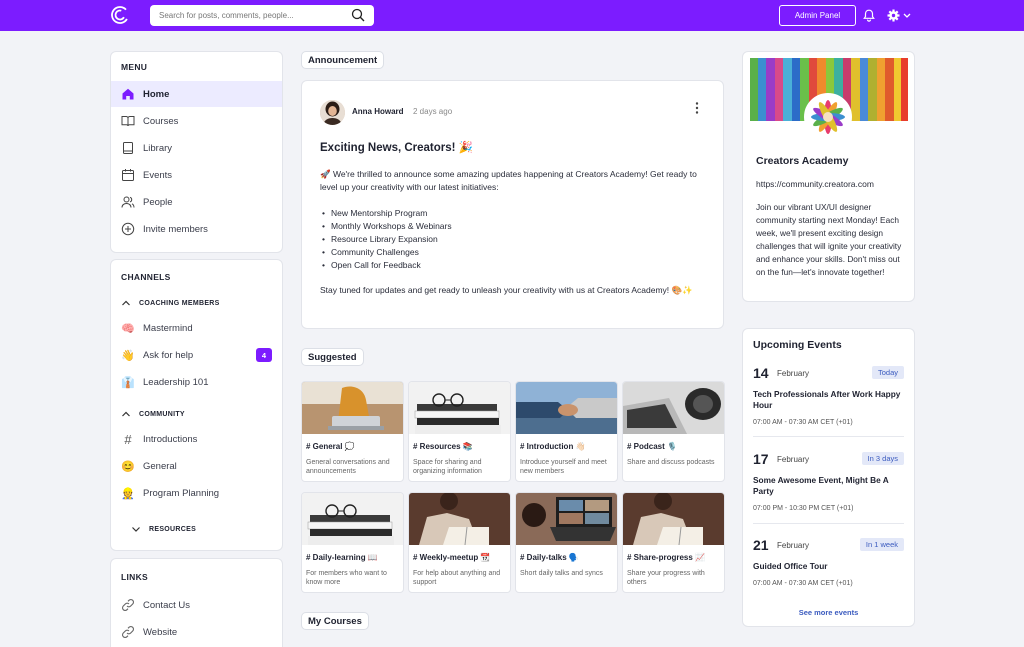 This screenshot has height=647, width=1024. What do you see at coordinates (882, 458) in the screenshot?
I see `event-relative-date-badge: In 3 days` at bounding box center [882, 458].